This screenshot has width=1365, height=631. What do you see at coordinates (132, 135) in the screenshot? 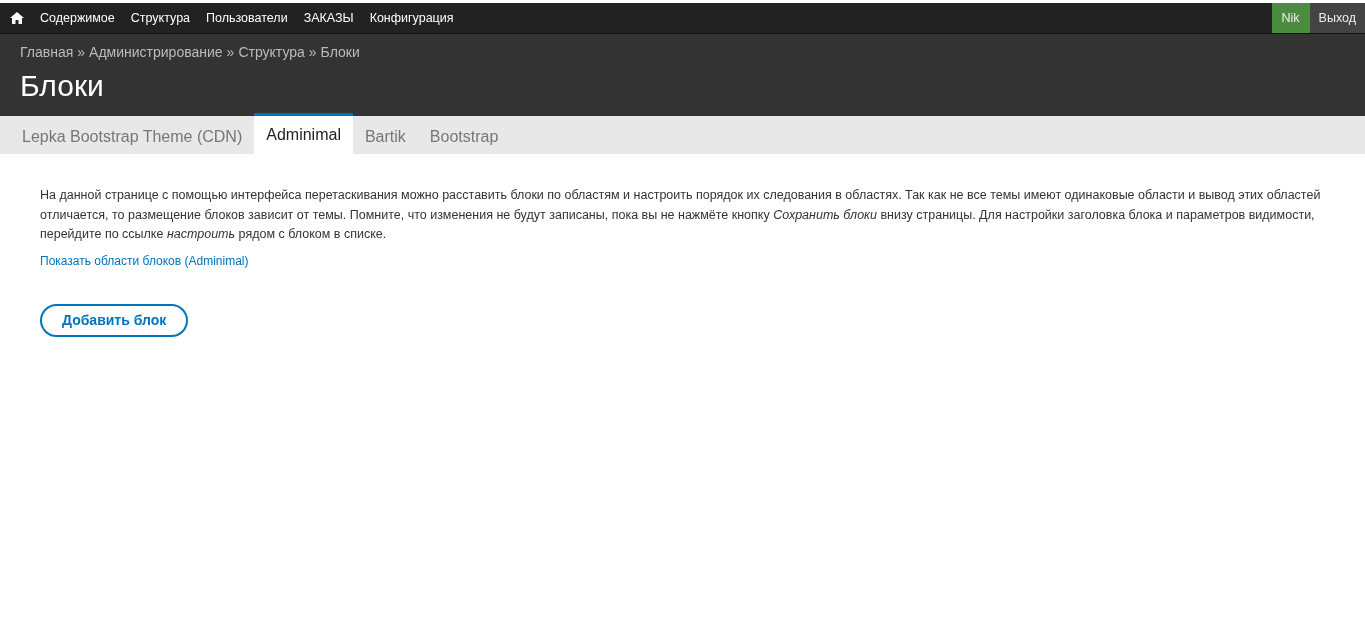
I see `theme-tab: Lepka Bootstrap Theme (CDN)` at bounding box center [132, 135].